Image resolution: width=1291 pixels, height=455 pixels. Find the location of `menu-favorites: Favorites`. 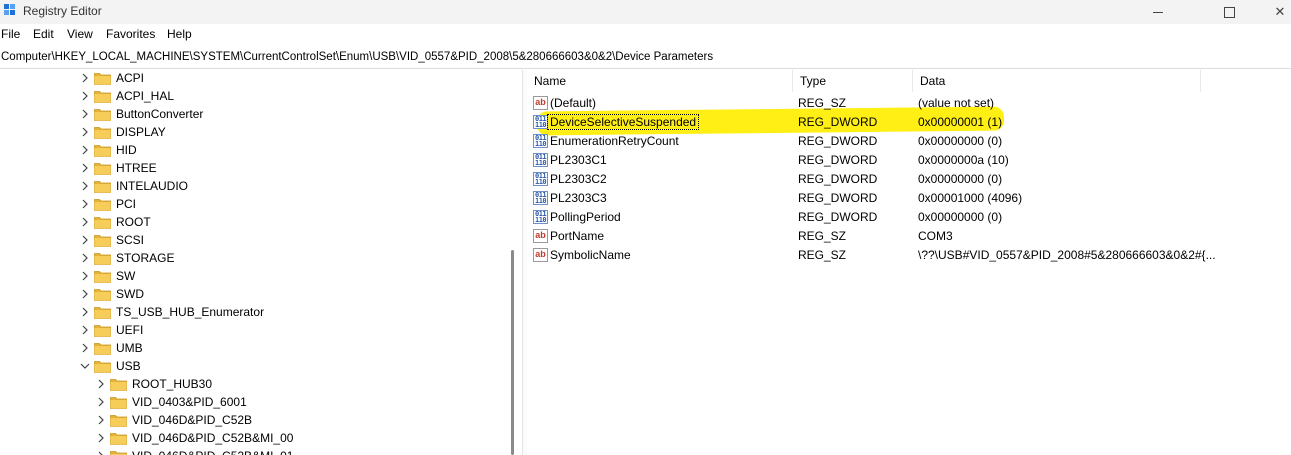

menu-favorites: Favorites is located at coordinates (130, 34).